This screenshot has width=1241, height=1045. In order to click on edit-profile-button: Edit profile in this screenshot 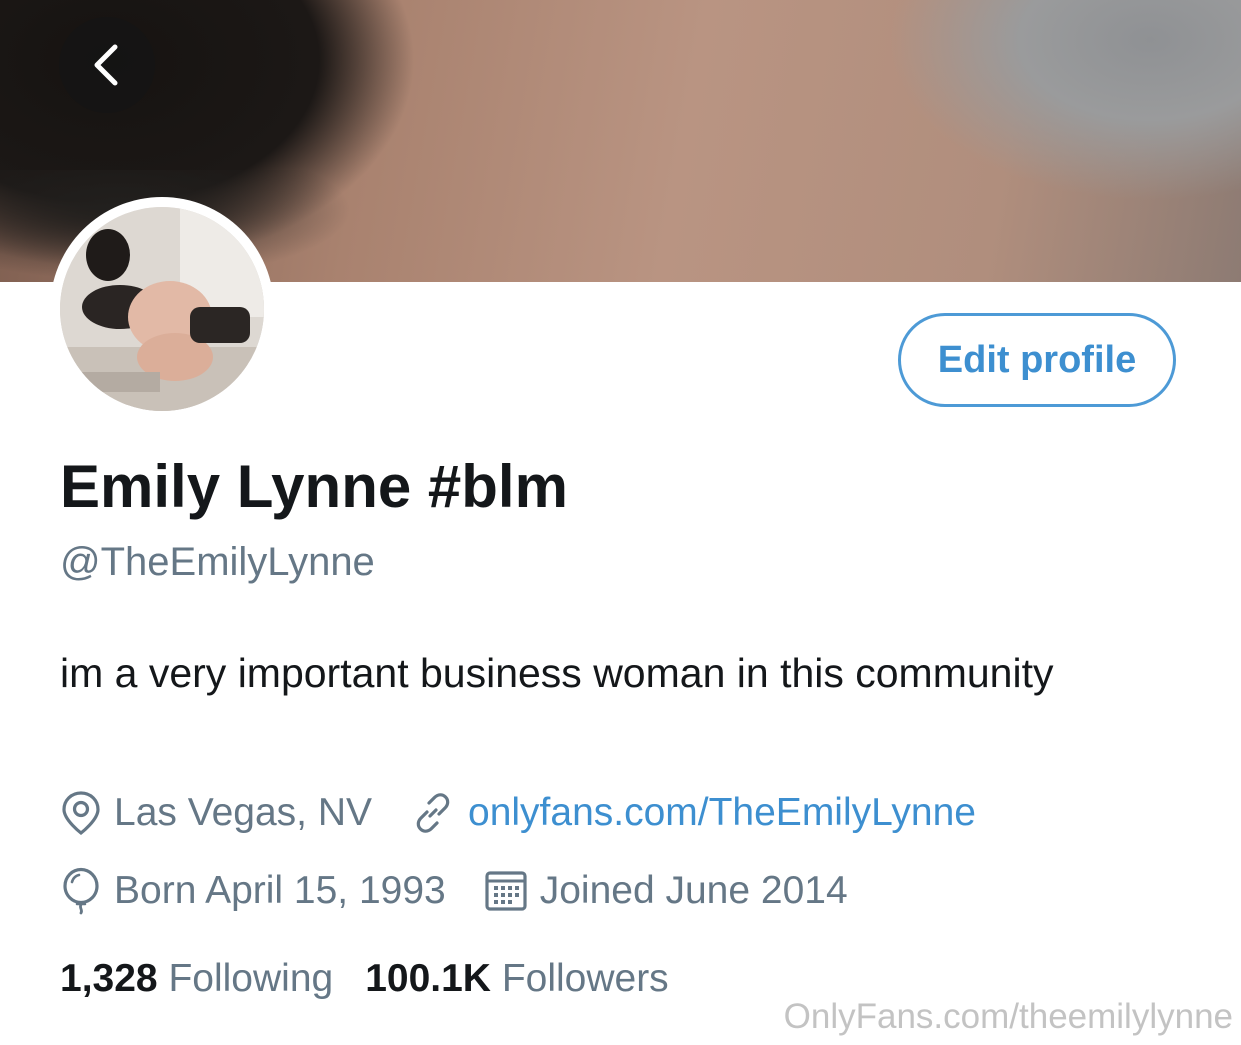, I will do `click(1037, 360)`.